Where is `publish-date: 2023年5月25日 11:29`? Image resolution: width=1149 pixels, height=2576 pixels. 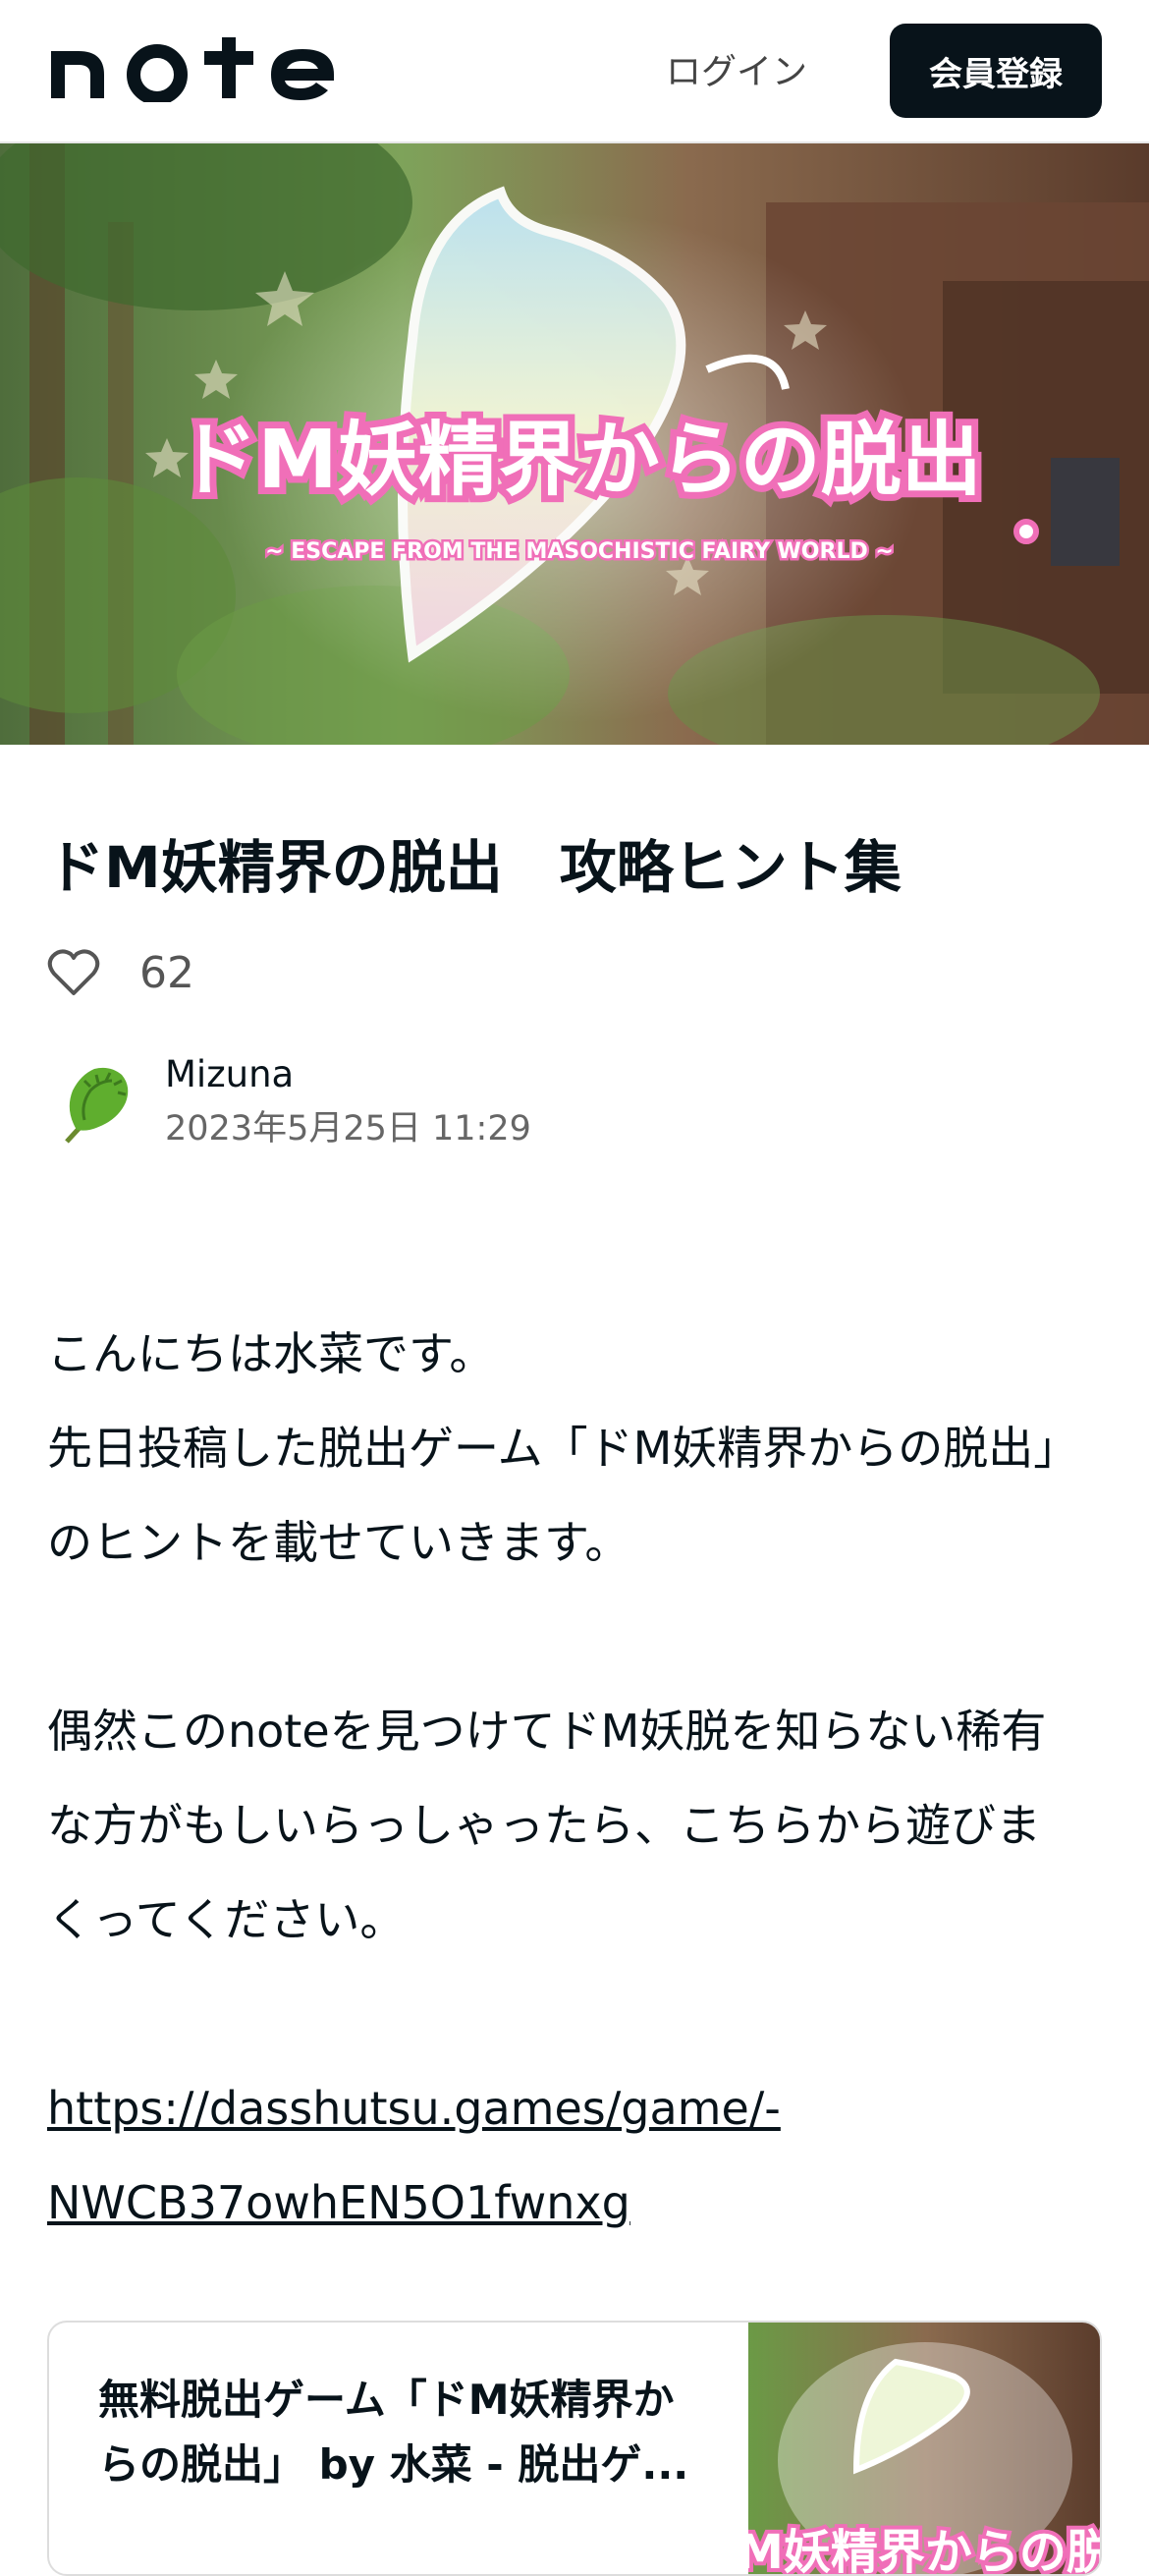
publish-date: 2023年5月25日 11:29 is located at coordinates (348, 1128).